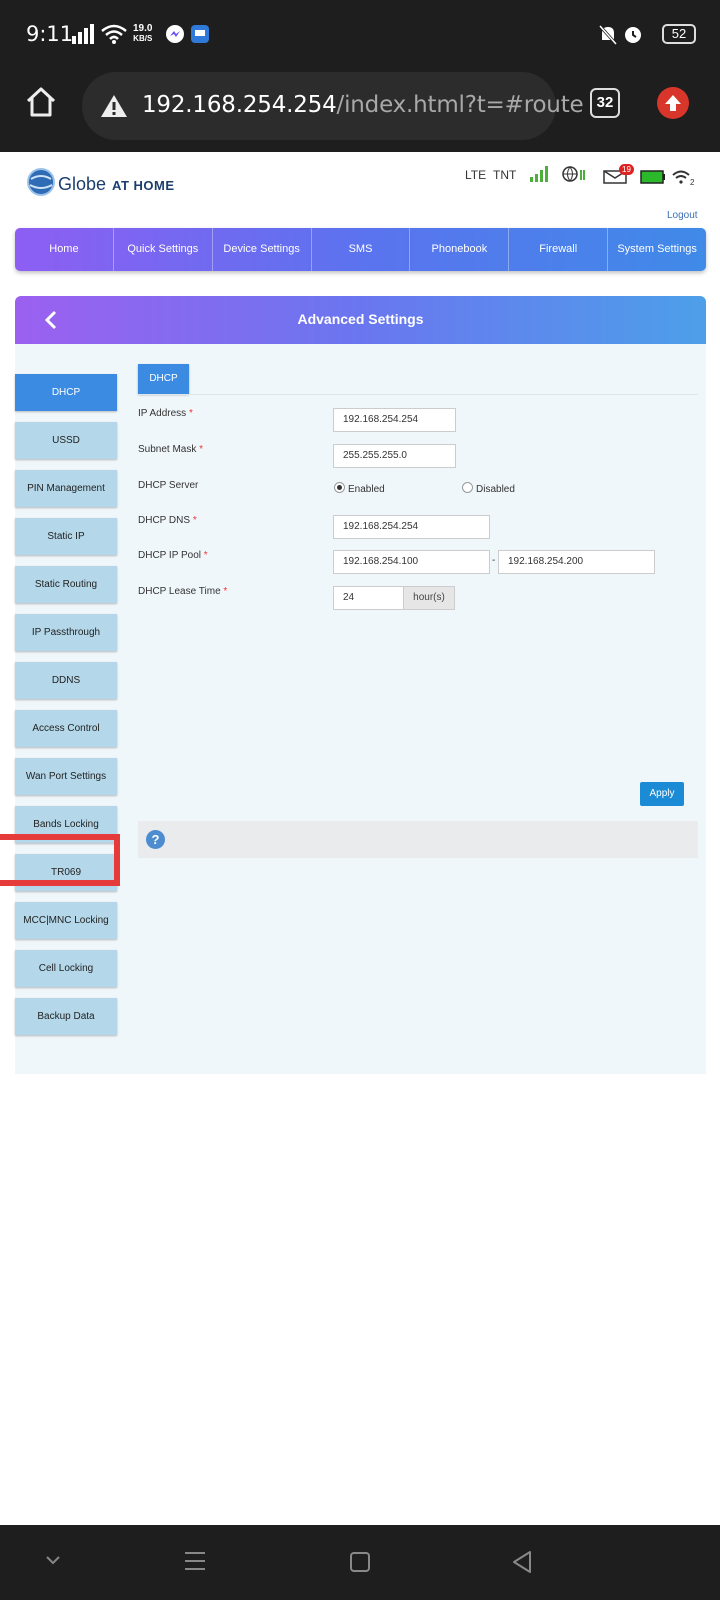  I want to click on sidebar-item-access-control: Access Control, so click(66, 728).